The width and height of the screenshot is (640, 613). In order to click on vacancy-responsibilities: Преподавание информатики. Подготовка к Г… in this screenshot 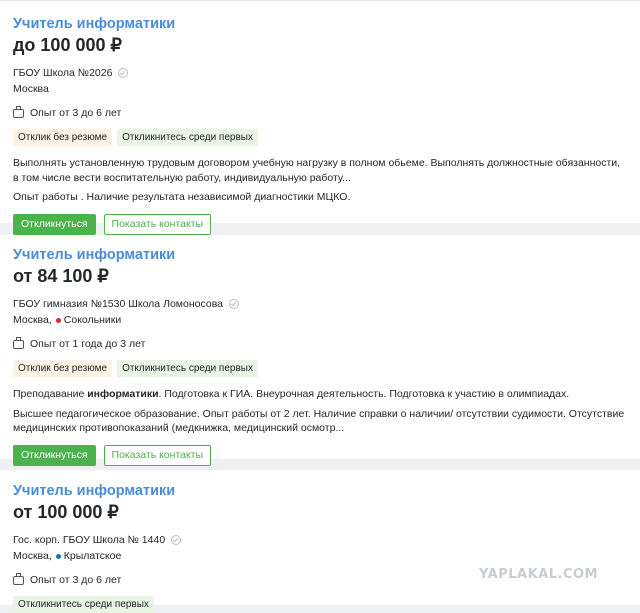, I will do `click(320, 394)`.